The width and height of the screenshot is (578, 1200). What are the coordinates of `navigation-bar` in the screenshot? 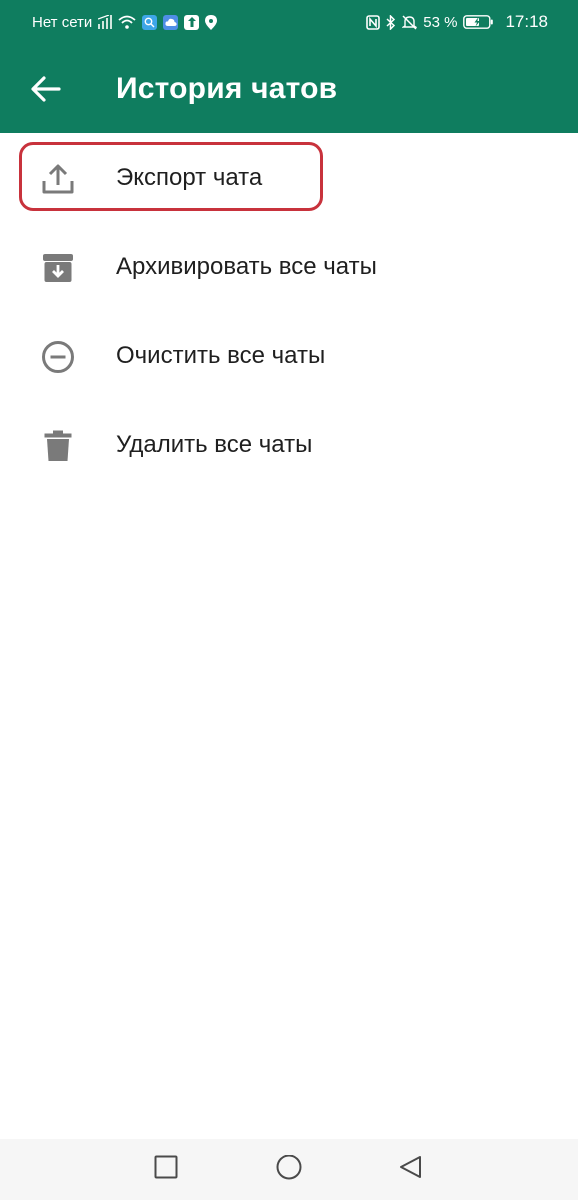 It's located at (289, 1169).